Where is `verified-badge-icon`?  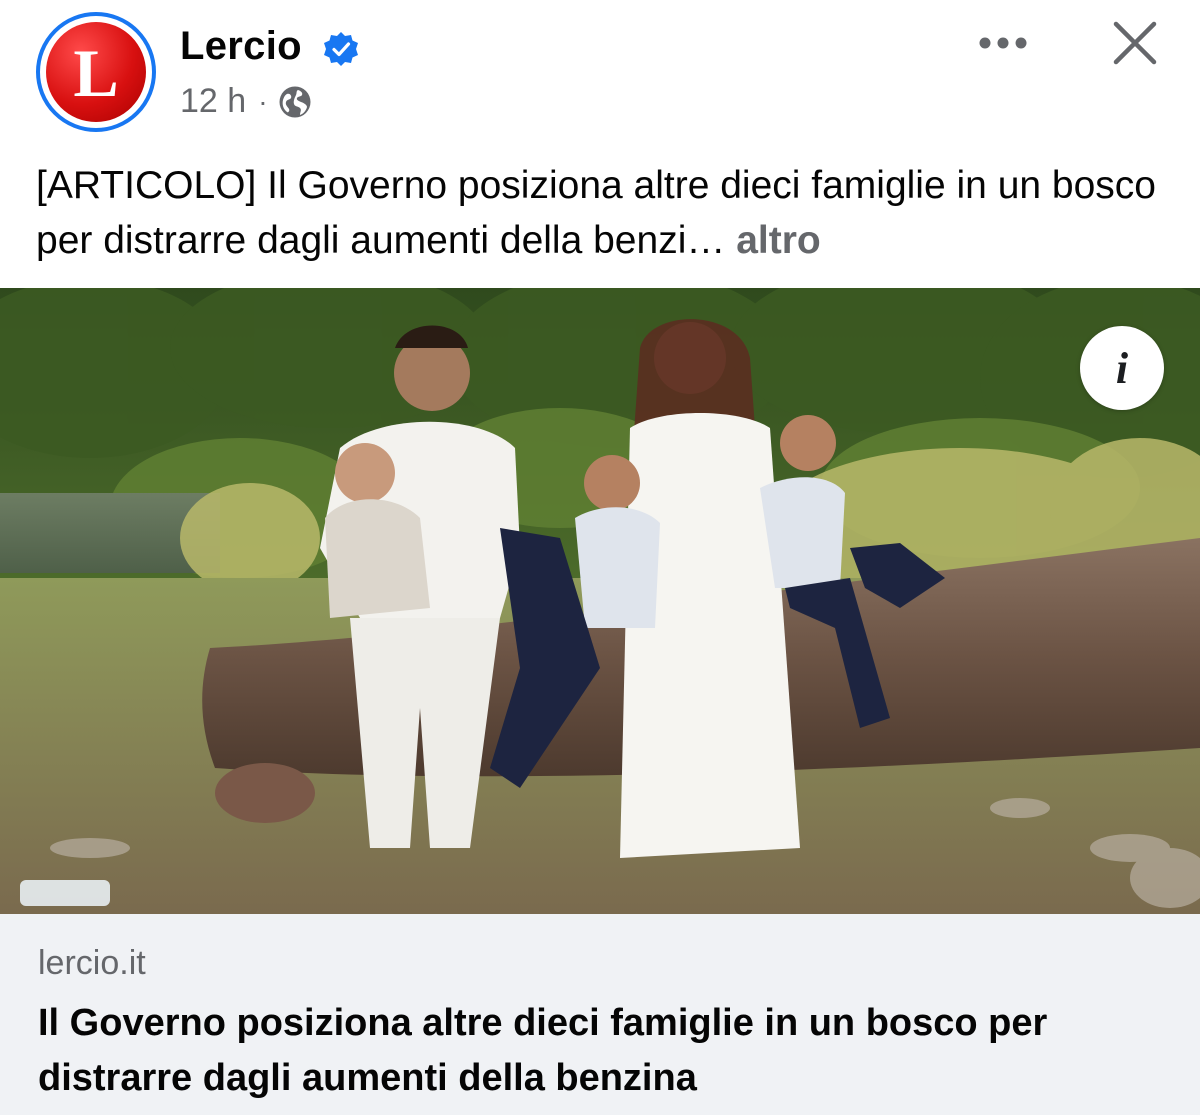
verified-badge-icon is located at coordinates (341, 49).